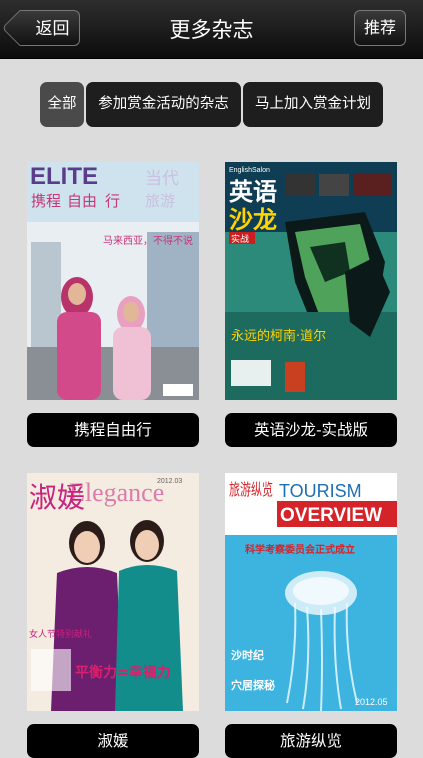 This screenshot has width=423, height=758. What do you see at coordinates (113, 592) in the screenshot?
I see `magazine-cover-image: 淑媛 Elegance 2012.03 女人节特别献礼 平衡力=幸福力` at bounding box center [113, 592].